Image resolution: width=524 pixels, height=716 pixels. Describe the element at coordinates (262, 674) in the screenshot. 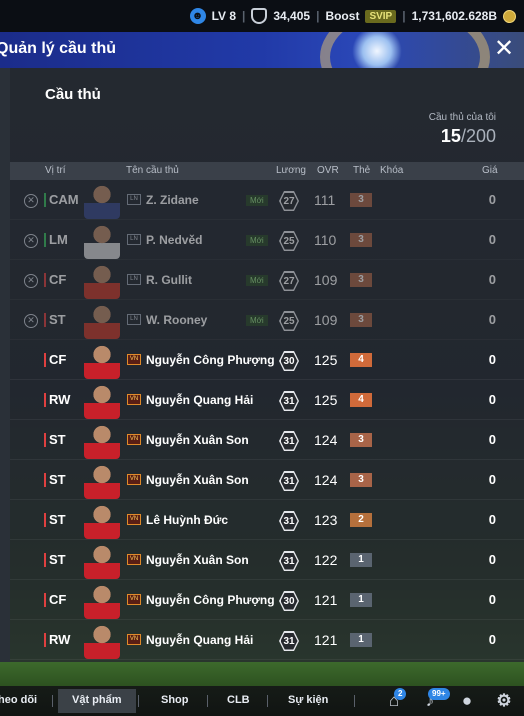

I see `pitch-grass` at that location.